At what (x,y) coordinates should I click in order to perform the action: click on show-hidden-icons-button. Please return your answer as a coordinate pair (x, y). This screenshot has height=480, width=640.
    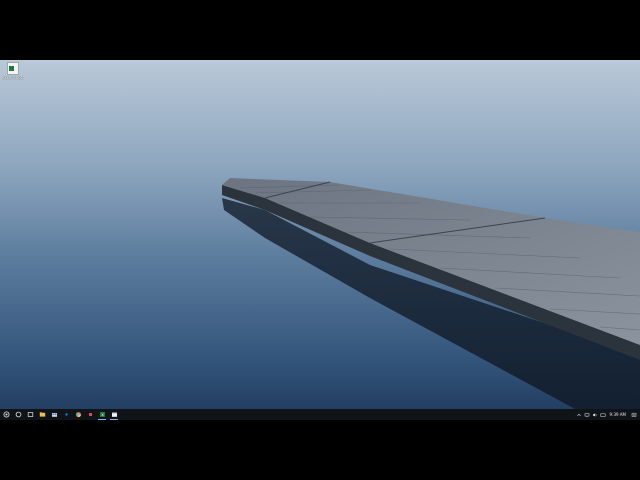
    Looking at the image, I should click on (579, 414).